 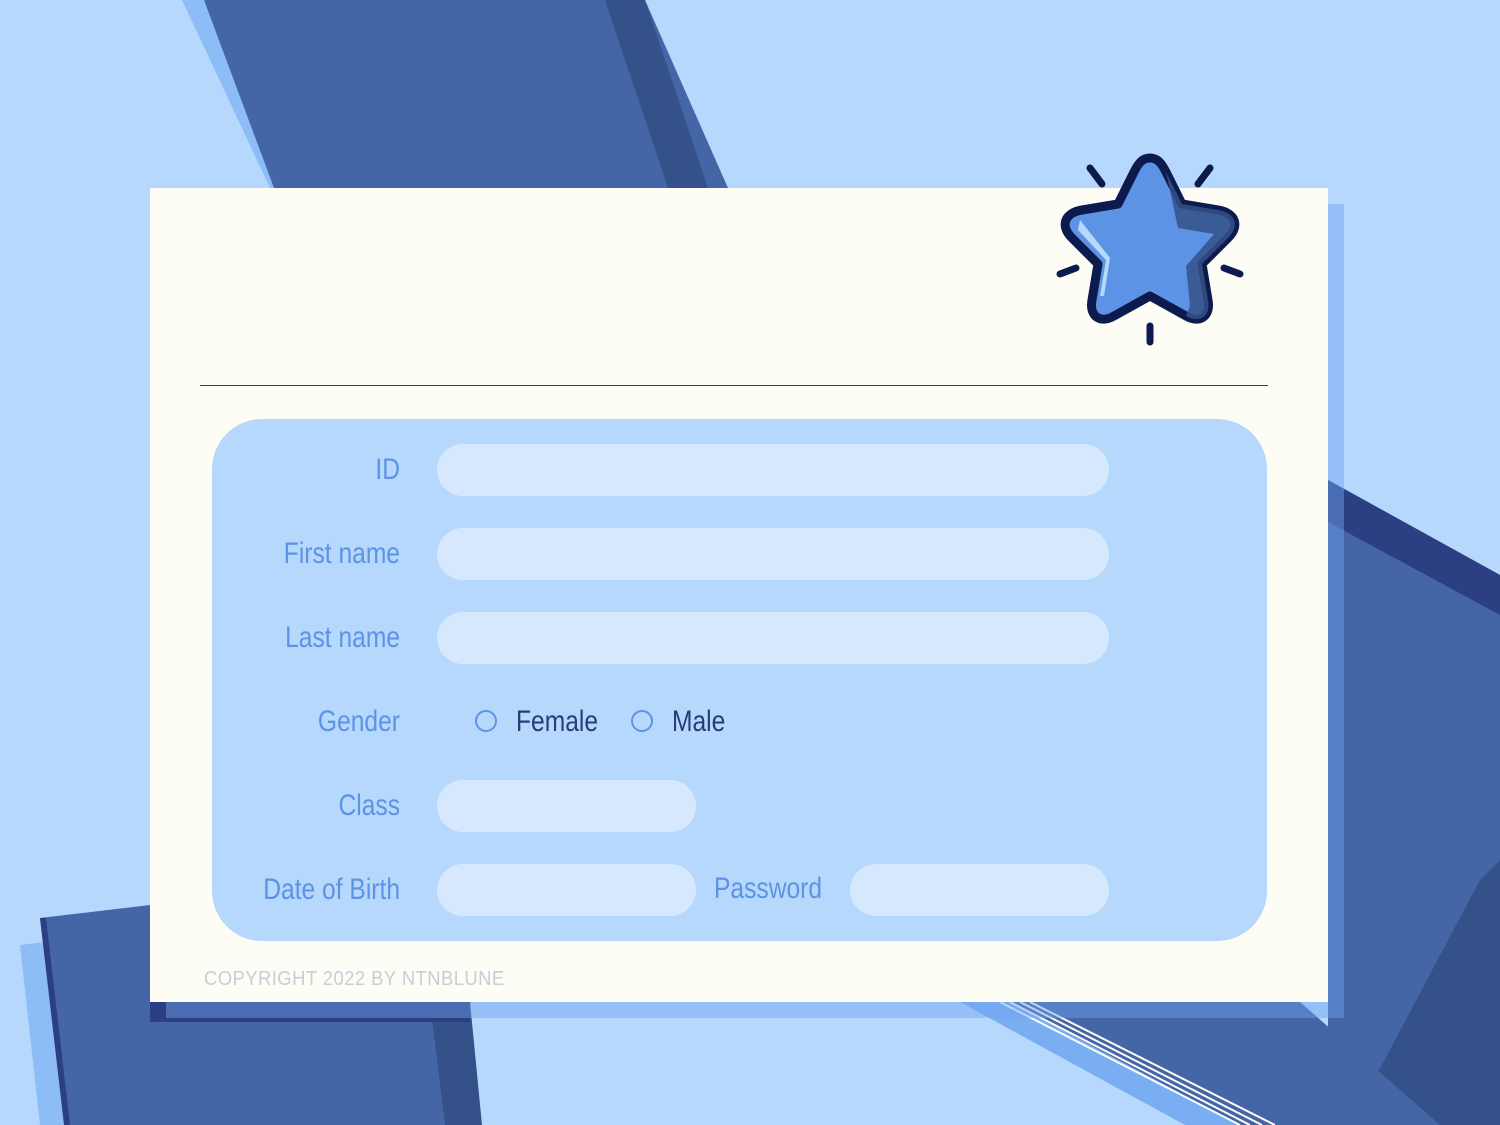 What do you see at coordinates (734, 385) in the screenshot?
I see `header-divider` at bounding box center [734, 385].